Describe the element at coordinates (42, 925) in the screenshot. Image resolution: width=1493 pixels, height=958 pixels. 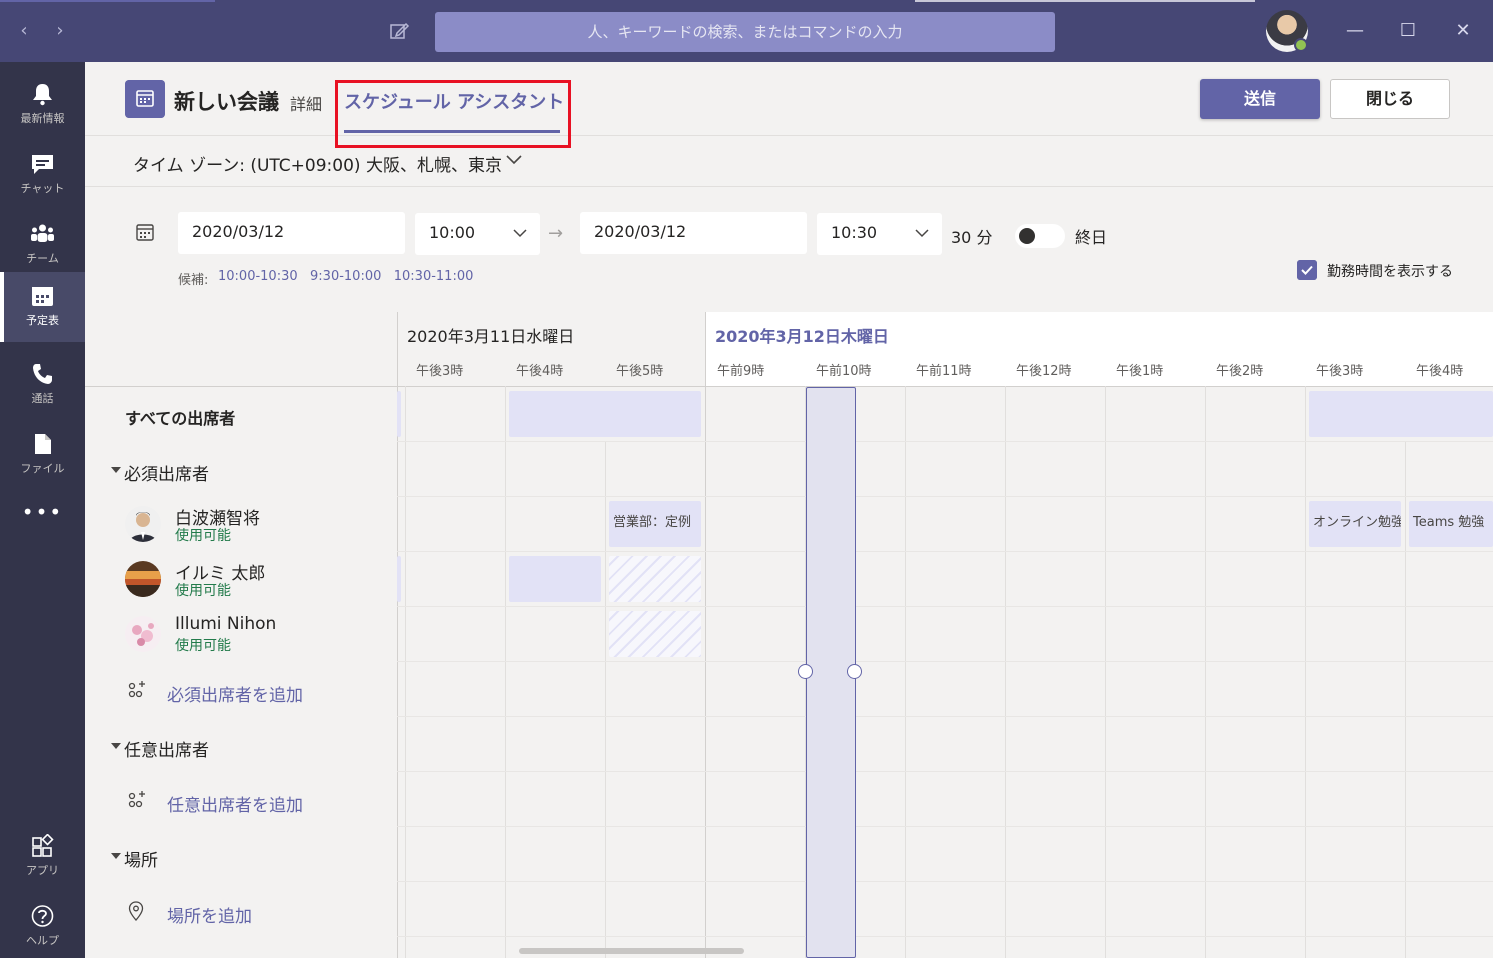
I see `rail-item-help: ヘルプ` at that location.